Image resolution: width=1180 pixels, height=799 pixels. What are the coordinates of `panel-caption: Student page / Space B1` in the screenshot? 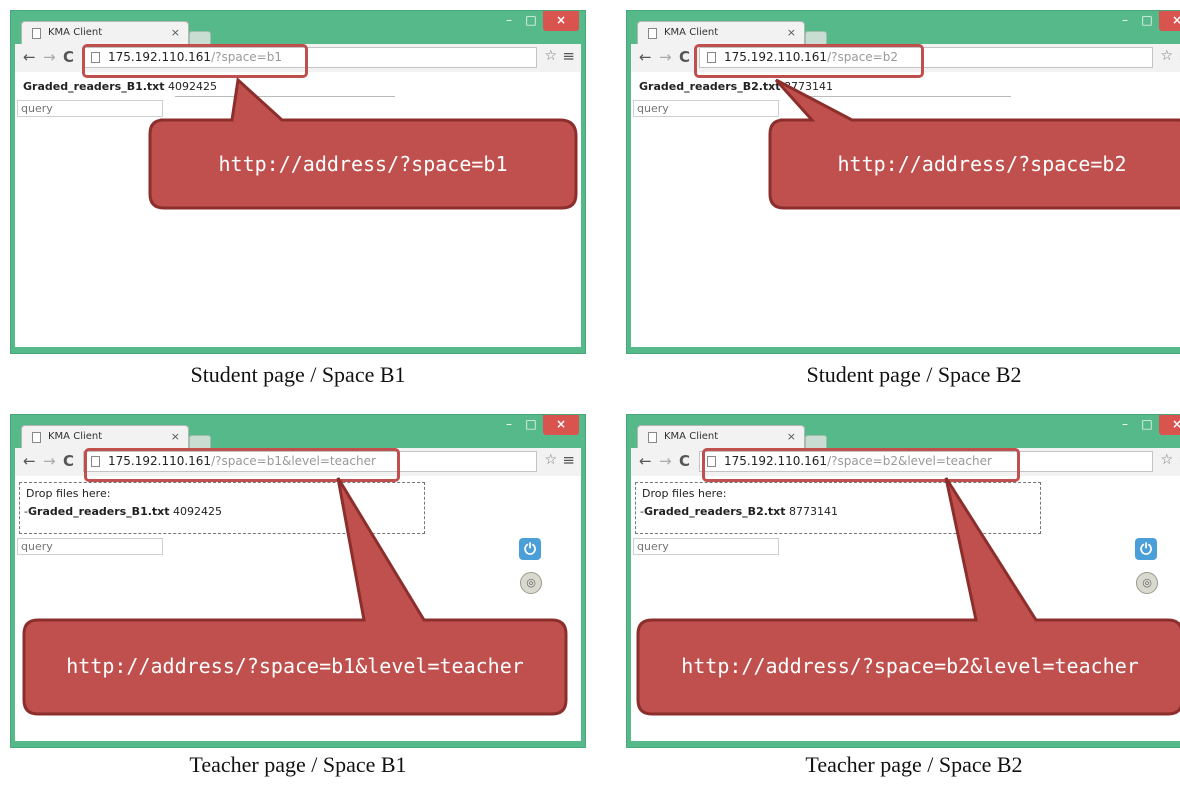 It's located at (298, 374).